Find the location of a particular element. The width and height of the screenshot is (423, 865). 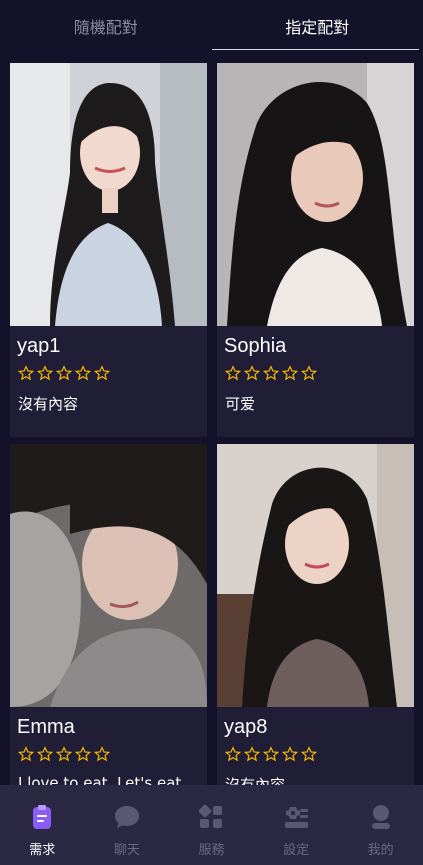

nav-label: 聊天 is located at coordinates (126, 850).